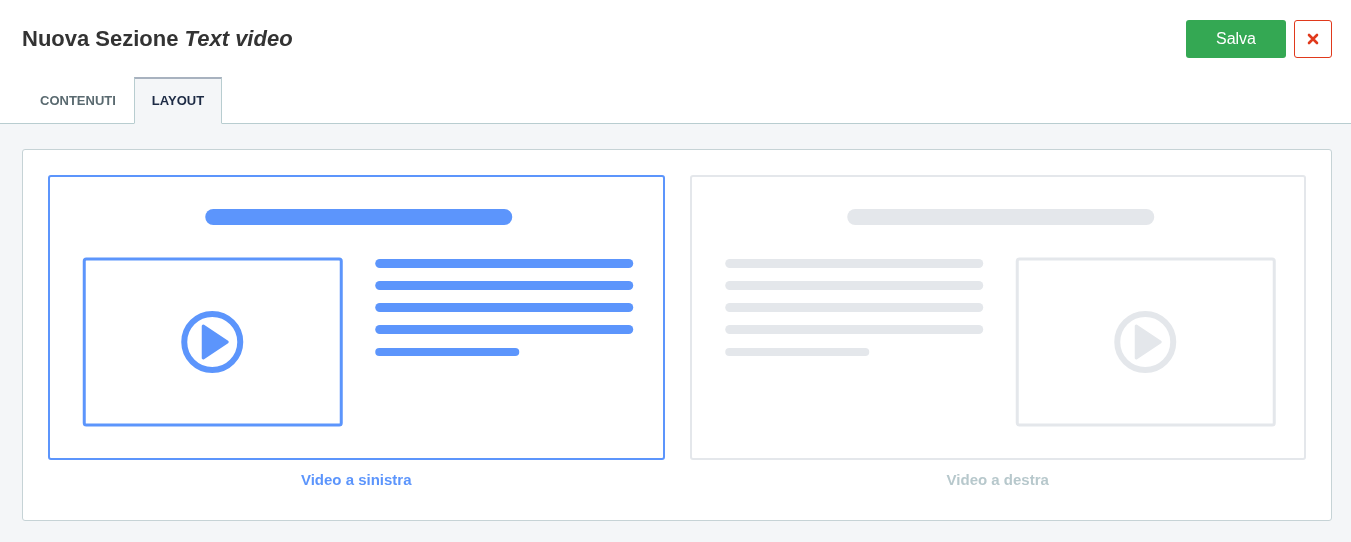 The height and width of the screenshot is (542, 1351). Describe the element at coordinates (997, 480) in the screenshot. I see `layout-option-label: Video a destra` at that location.